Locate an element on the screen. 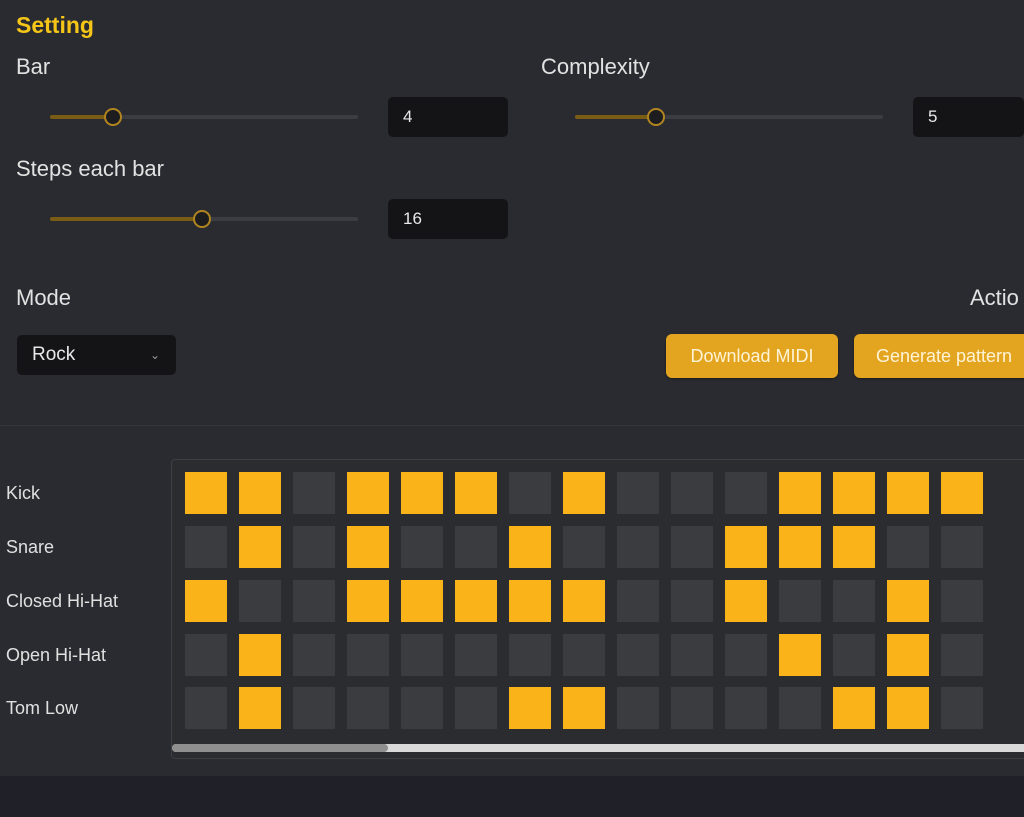 Image resolution: width=1024 pixels, height=817 pixels. steps-slider is located at coordinates (204, 219).